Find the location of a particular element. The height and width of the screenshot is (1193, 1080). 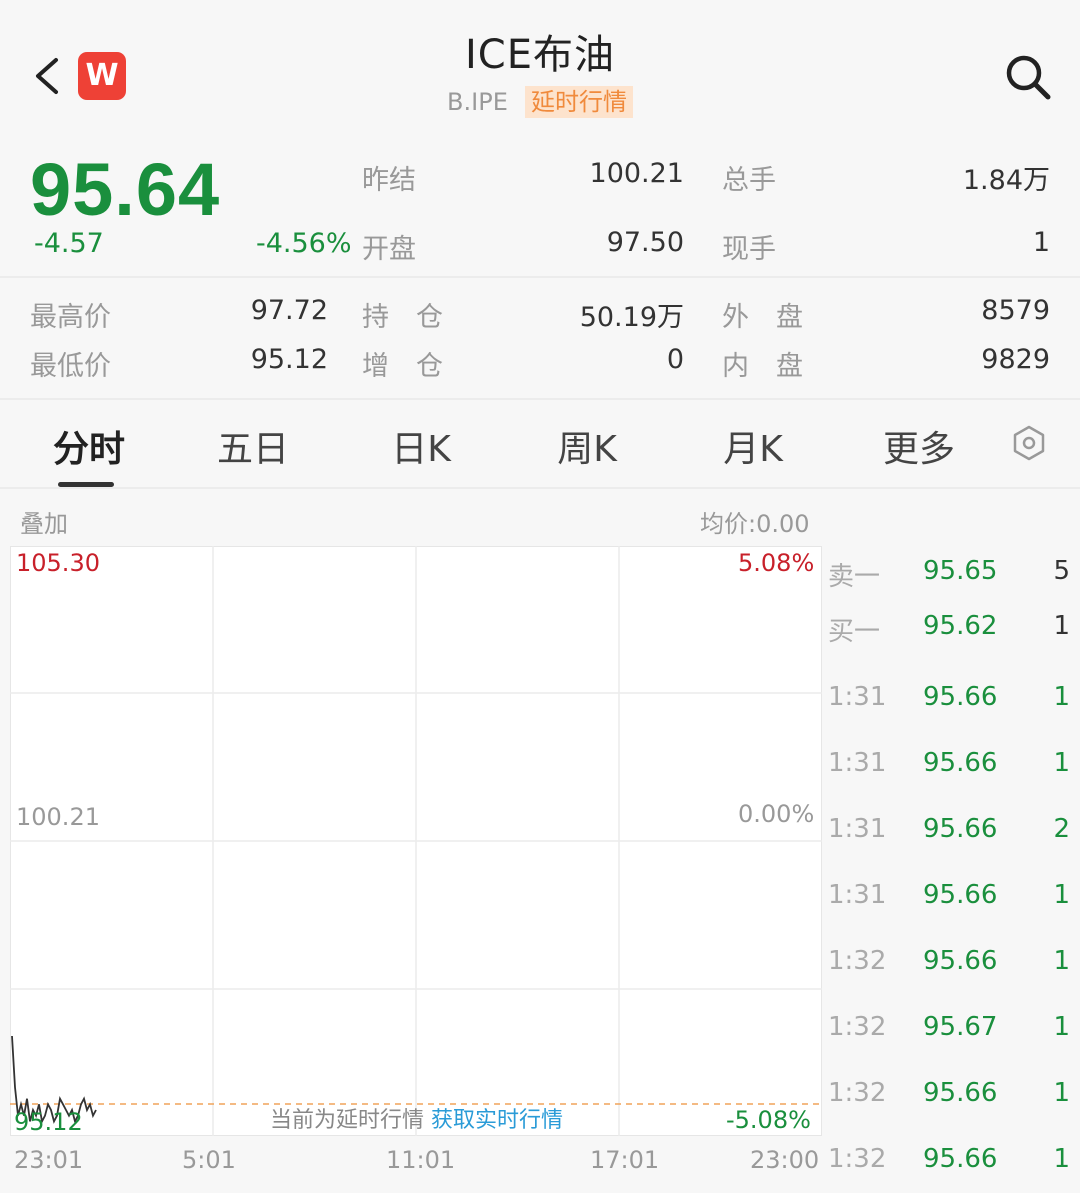

stat-label: 总手 is located at coordinates (749, 180).